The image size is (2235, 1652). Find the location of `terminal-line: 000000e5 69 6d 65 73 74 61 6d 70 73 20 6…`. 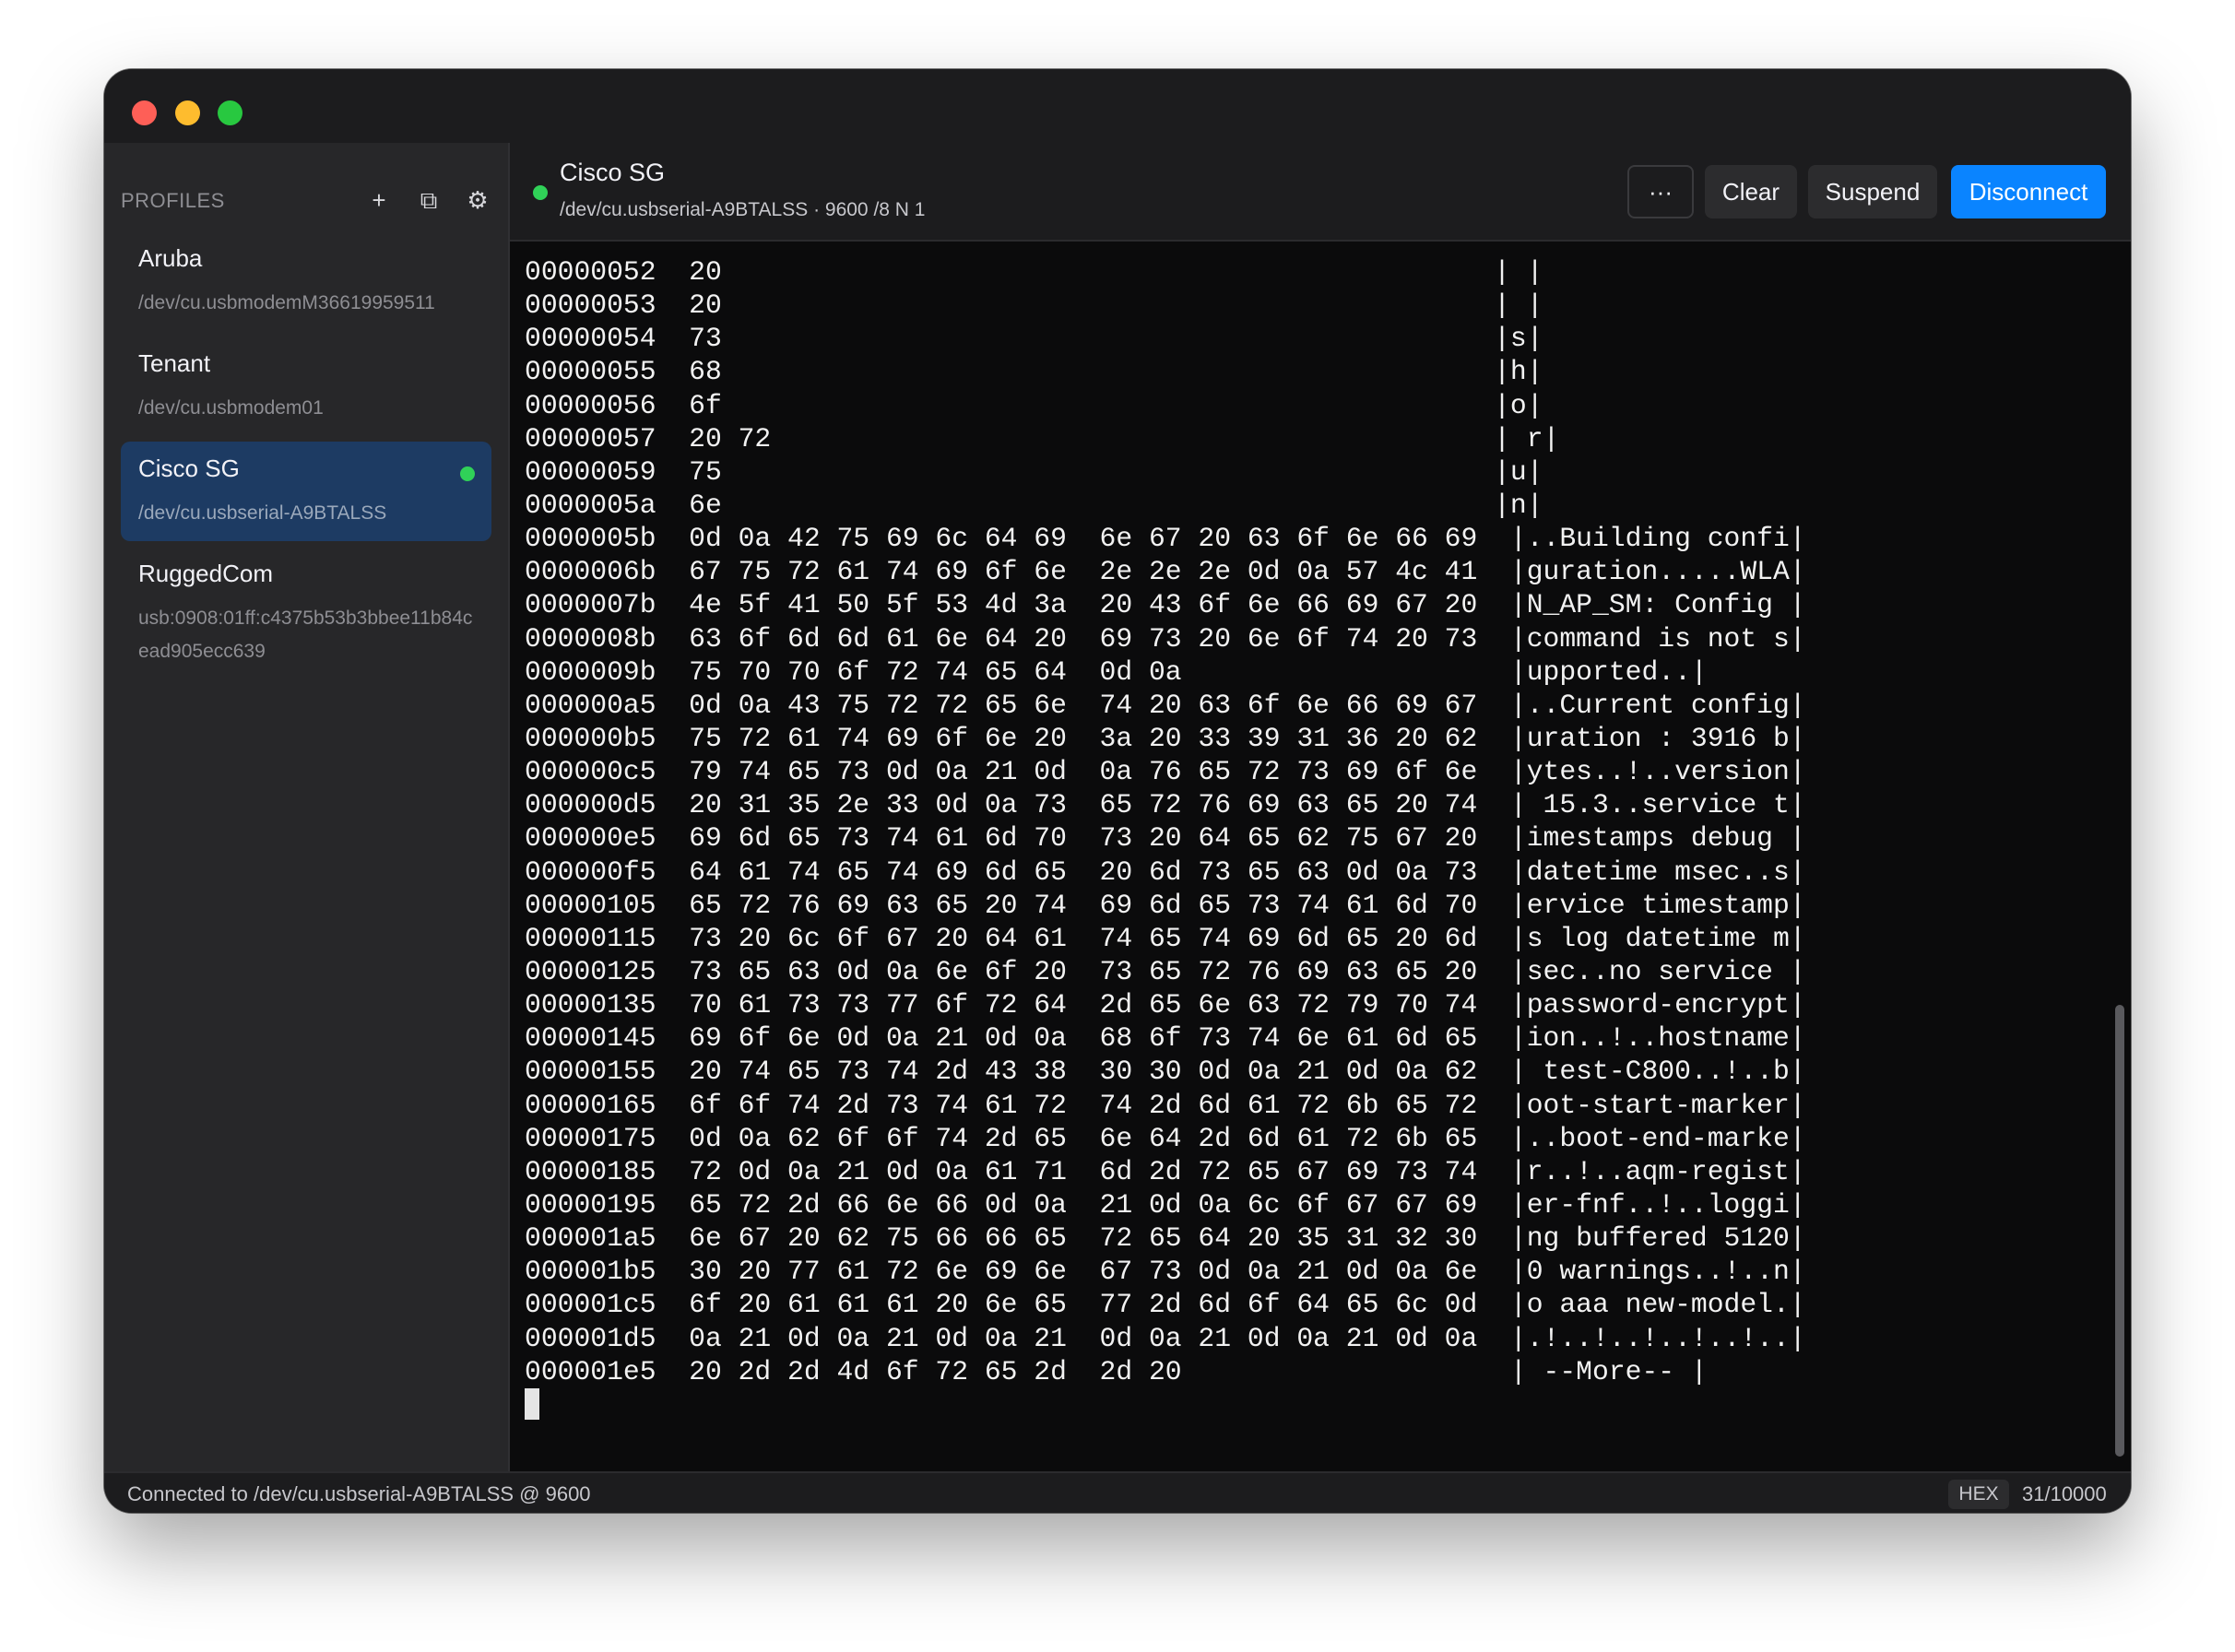

terminal-line: 000000e5 69 6d 65 73 74 61 6d 70 73 20 6… is located at coordinates (1165, 838).